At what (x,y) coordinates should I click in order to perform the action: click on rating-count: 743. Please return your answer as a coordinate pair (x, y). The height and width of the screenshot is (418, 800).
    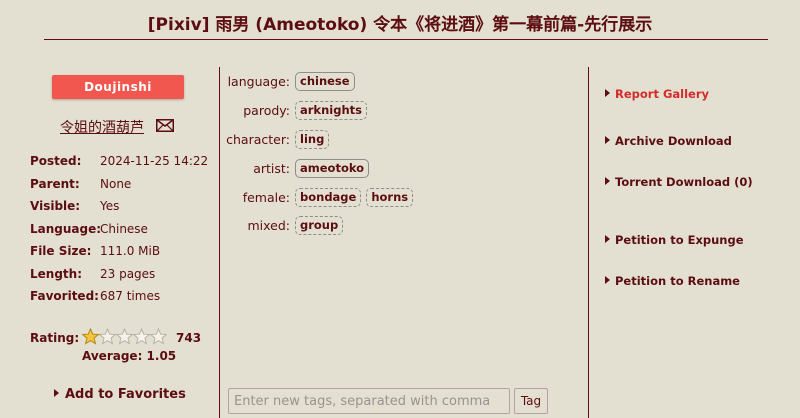
    Looking at the image, I should click on (189, 338).